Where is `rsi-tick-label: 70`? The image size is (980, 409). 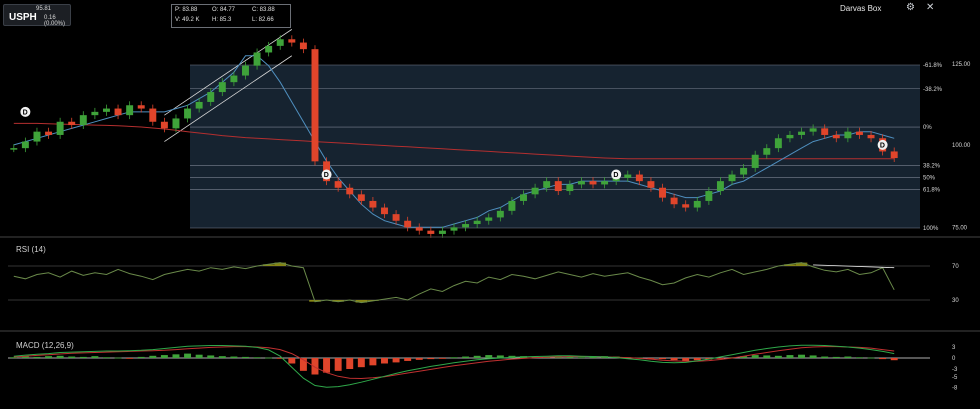
rsi-tick-label: 70 is located at coordinates (955, 267).